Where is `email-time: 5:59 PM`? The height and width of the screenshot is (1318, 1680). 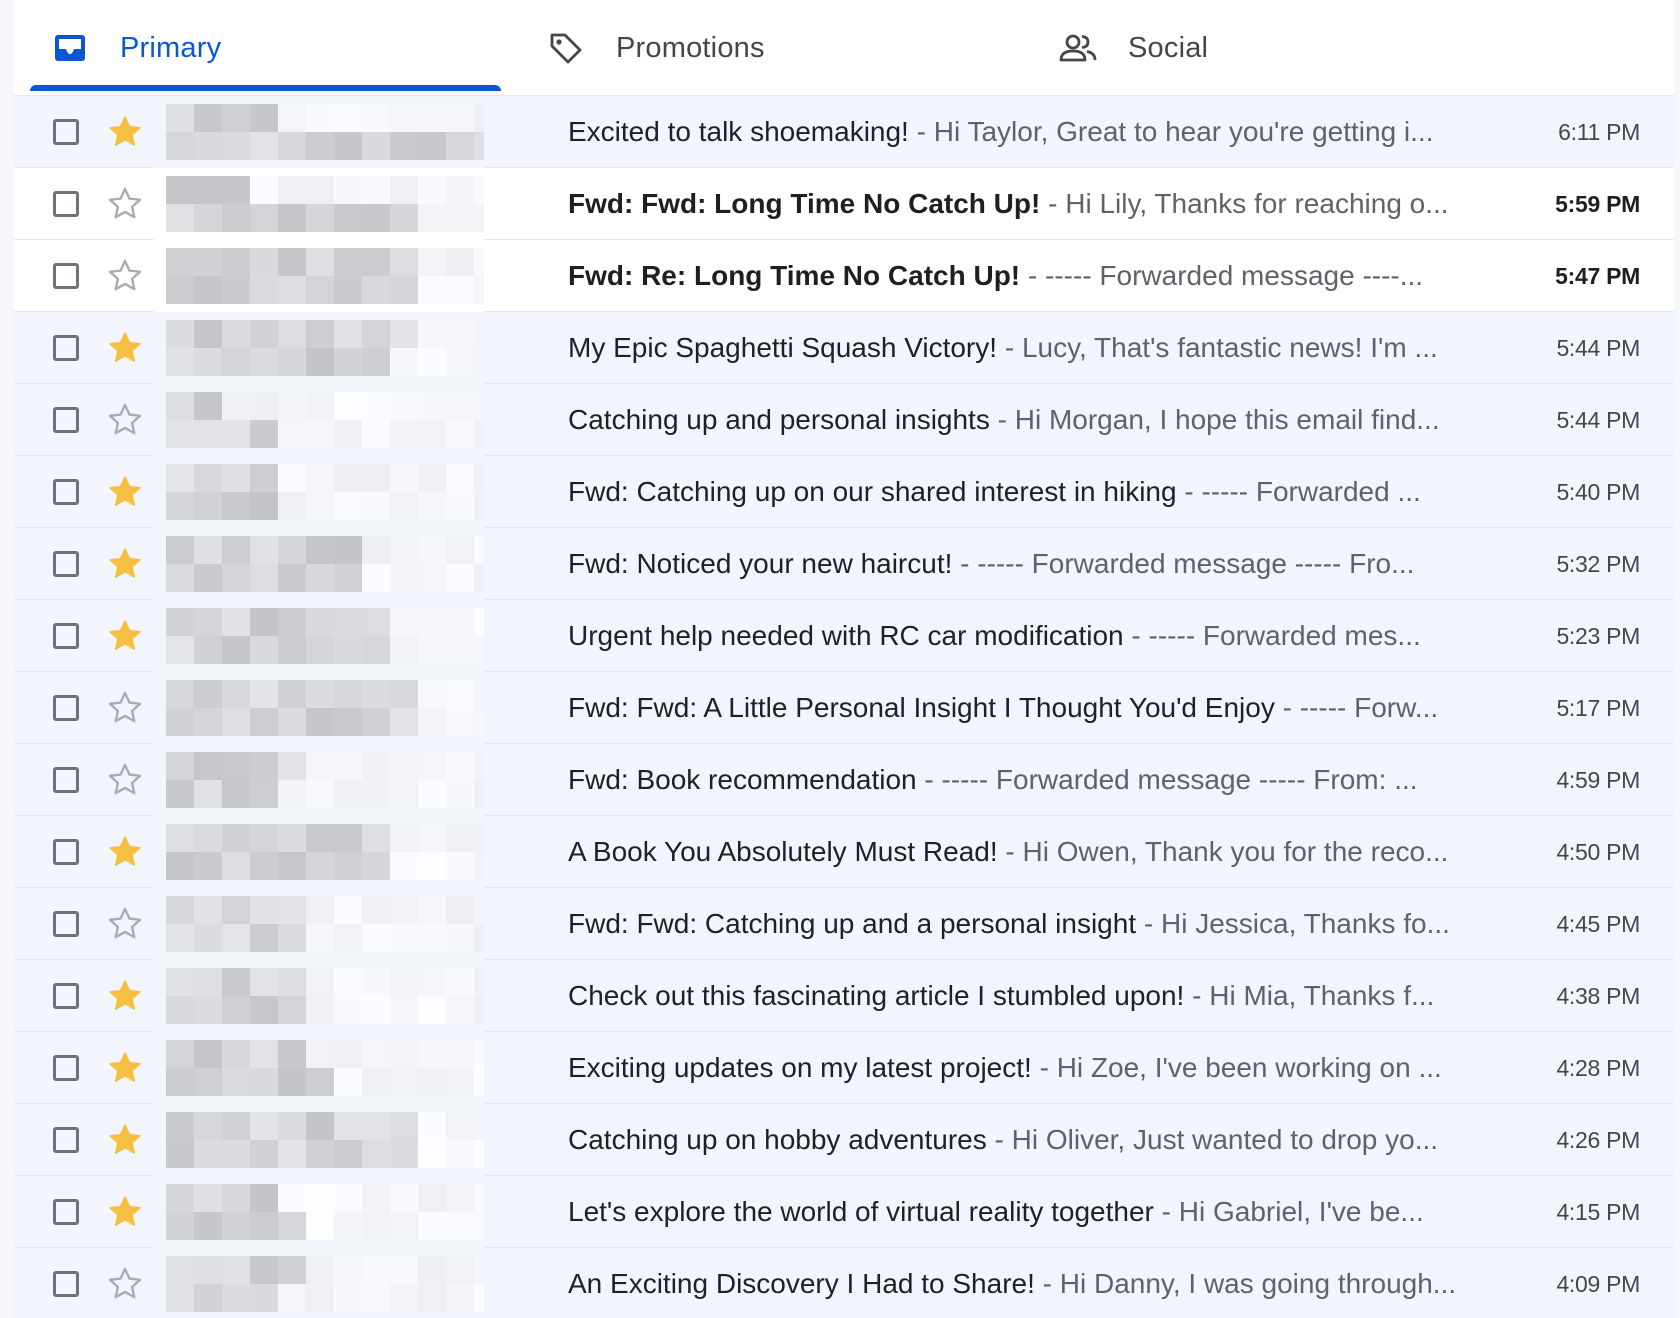
email-time: 5:59 PM is located at coordinates (1597, 204).